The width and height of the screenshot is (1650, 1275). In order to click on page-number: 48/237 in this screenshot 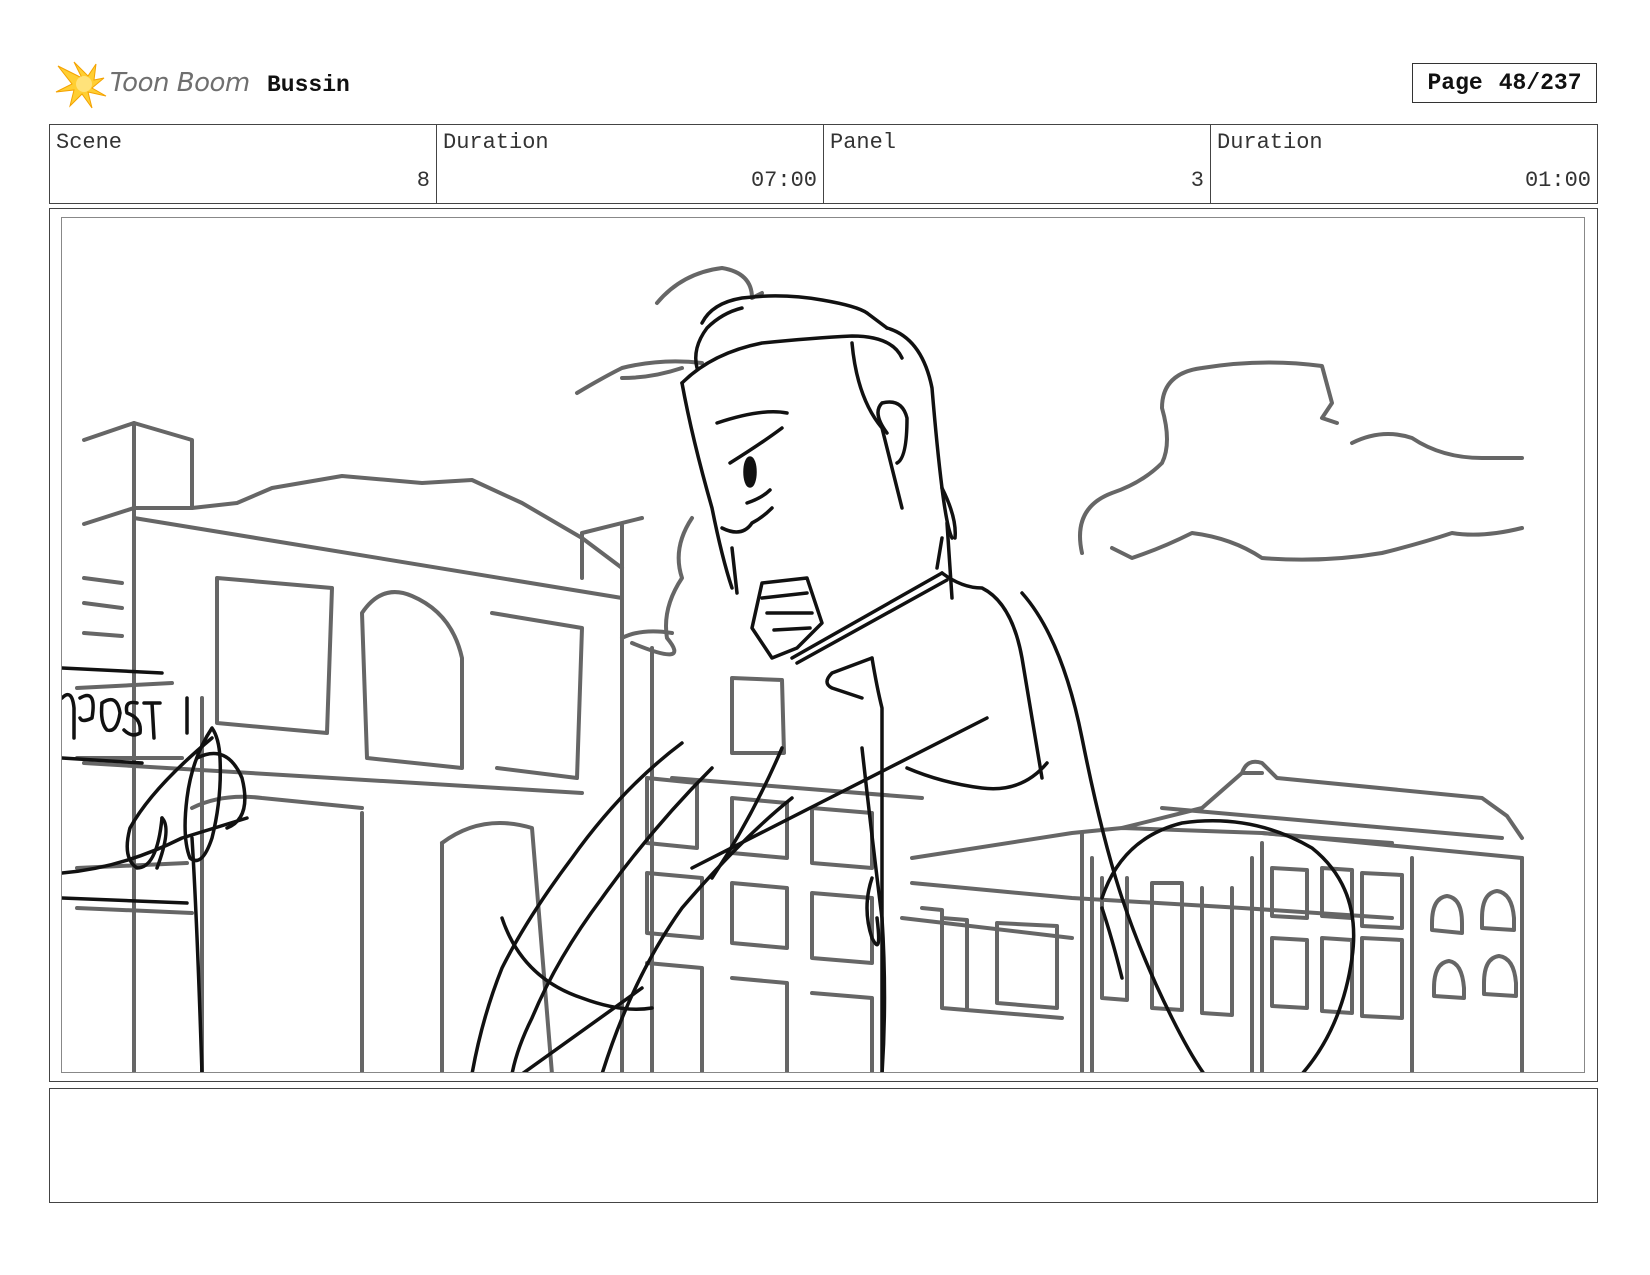, I will do `click(1540, 83)`.